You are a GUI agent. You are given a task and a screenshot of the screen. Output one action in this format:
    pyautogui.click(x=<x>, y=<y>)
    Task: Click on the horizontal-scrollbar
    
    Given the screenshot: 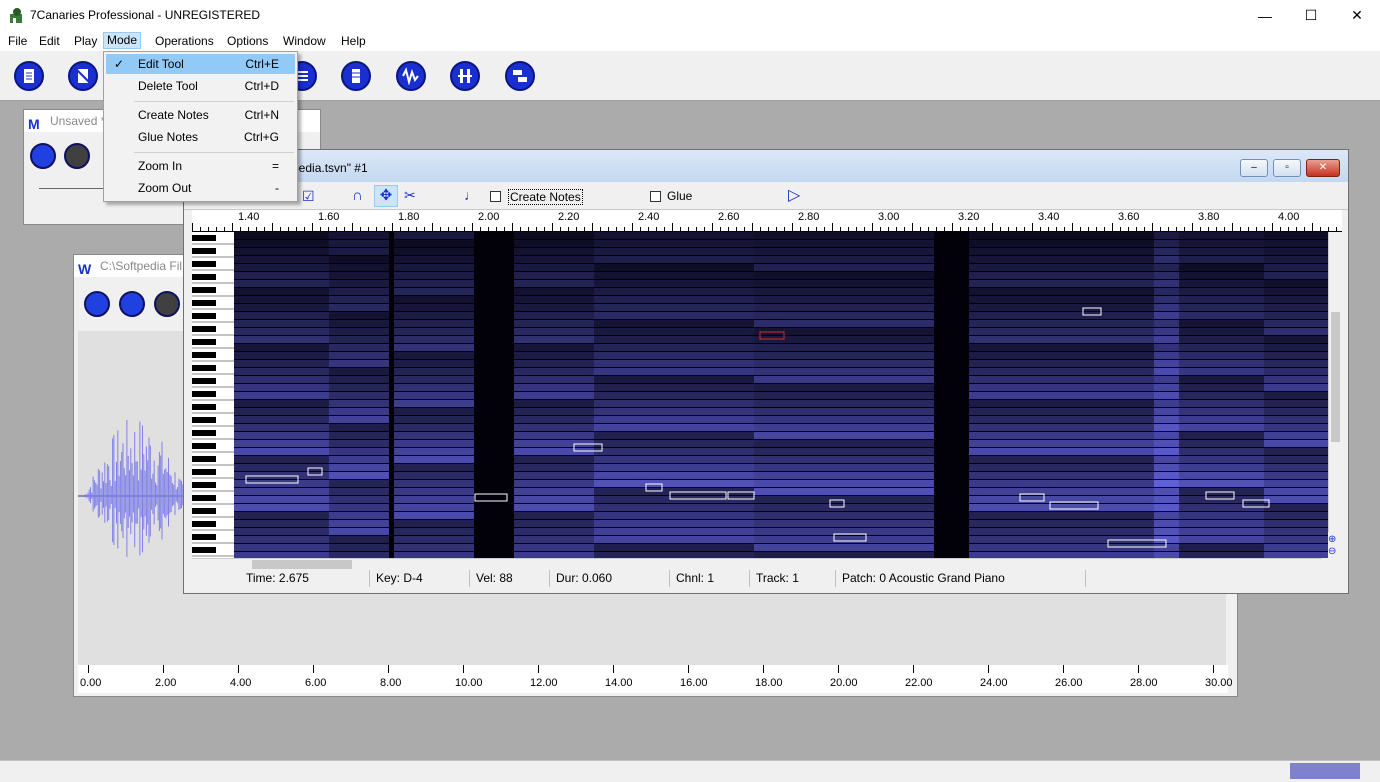 What is the action you would take?
    pyautogui.click(x=757, y=564)
    